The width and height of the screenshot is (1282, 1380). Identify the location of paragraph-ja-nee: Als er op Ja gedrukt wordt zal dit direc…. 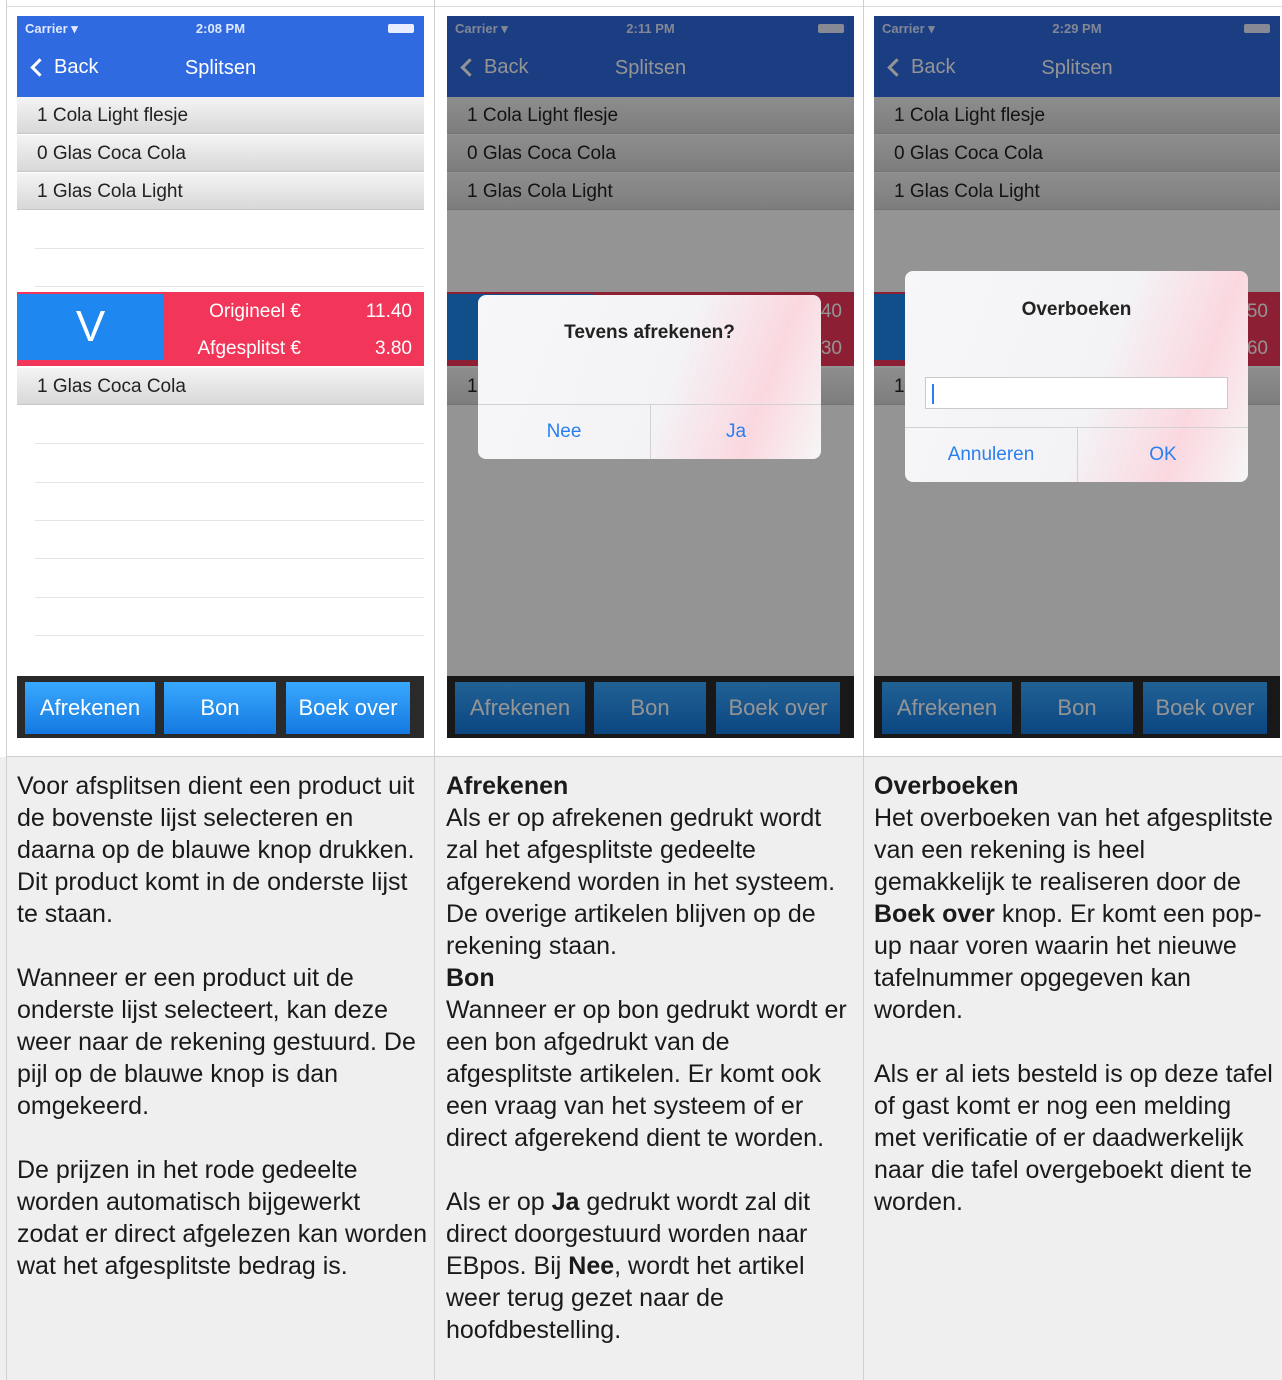
(651, 1266).